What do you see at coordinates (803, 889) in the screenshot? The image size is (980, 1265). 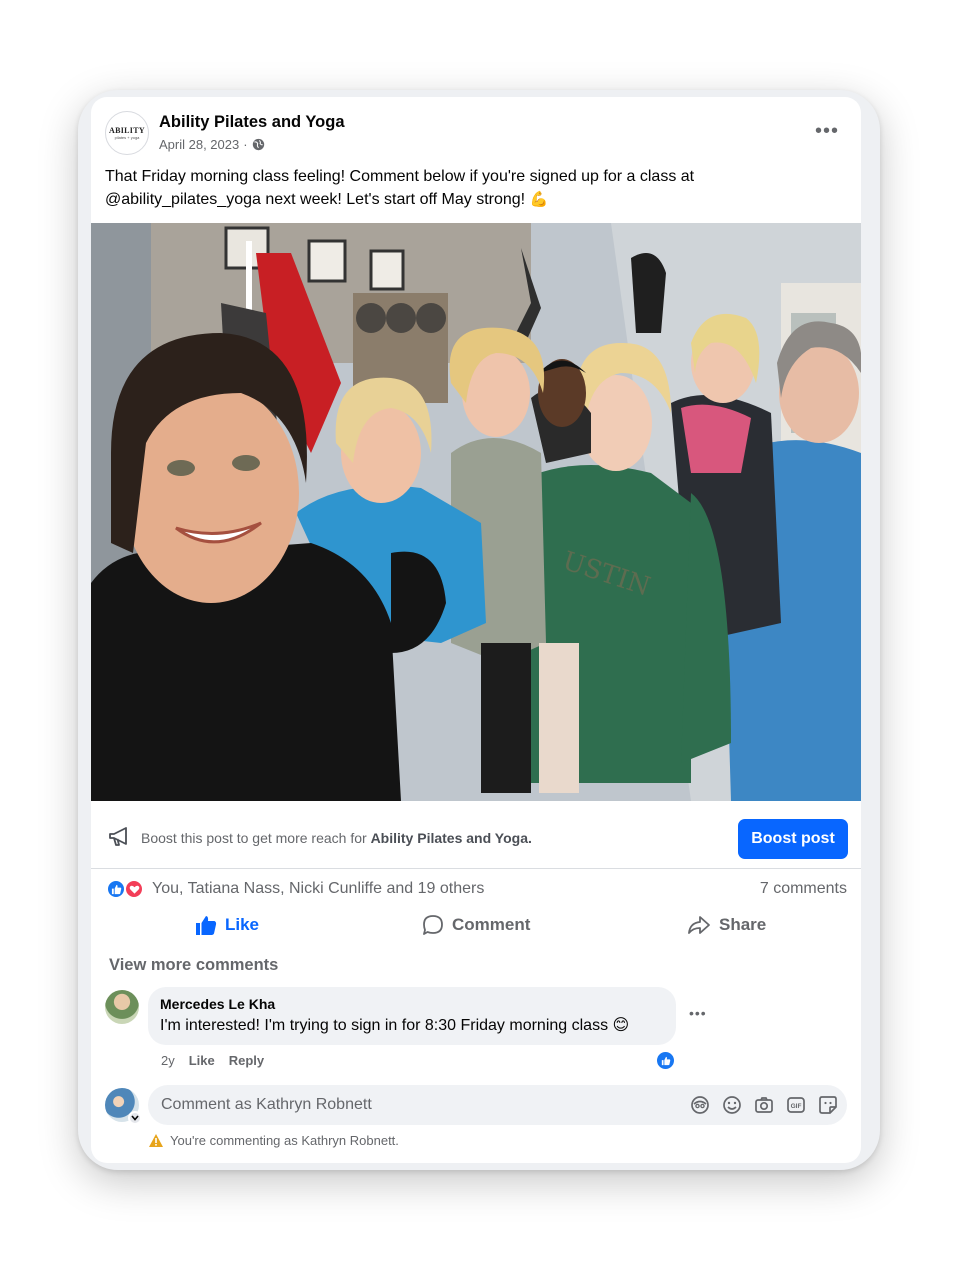 I see `comment-count: 7 comments` at bounding box center [803, 889].